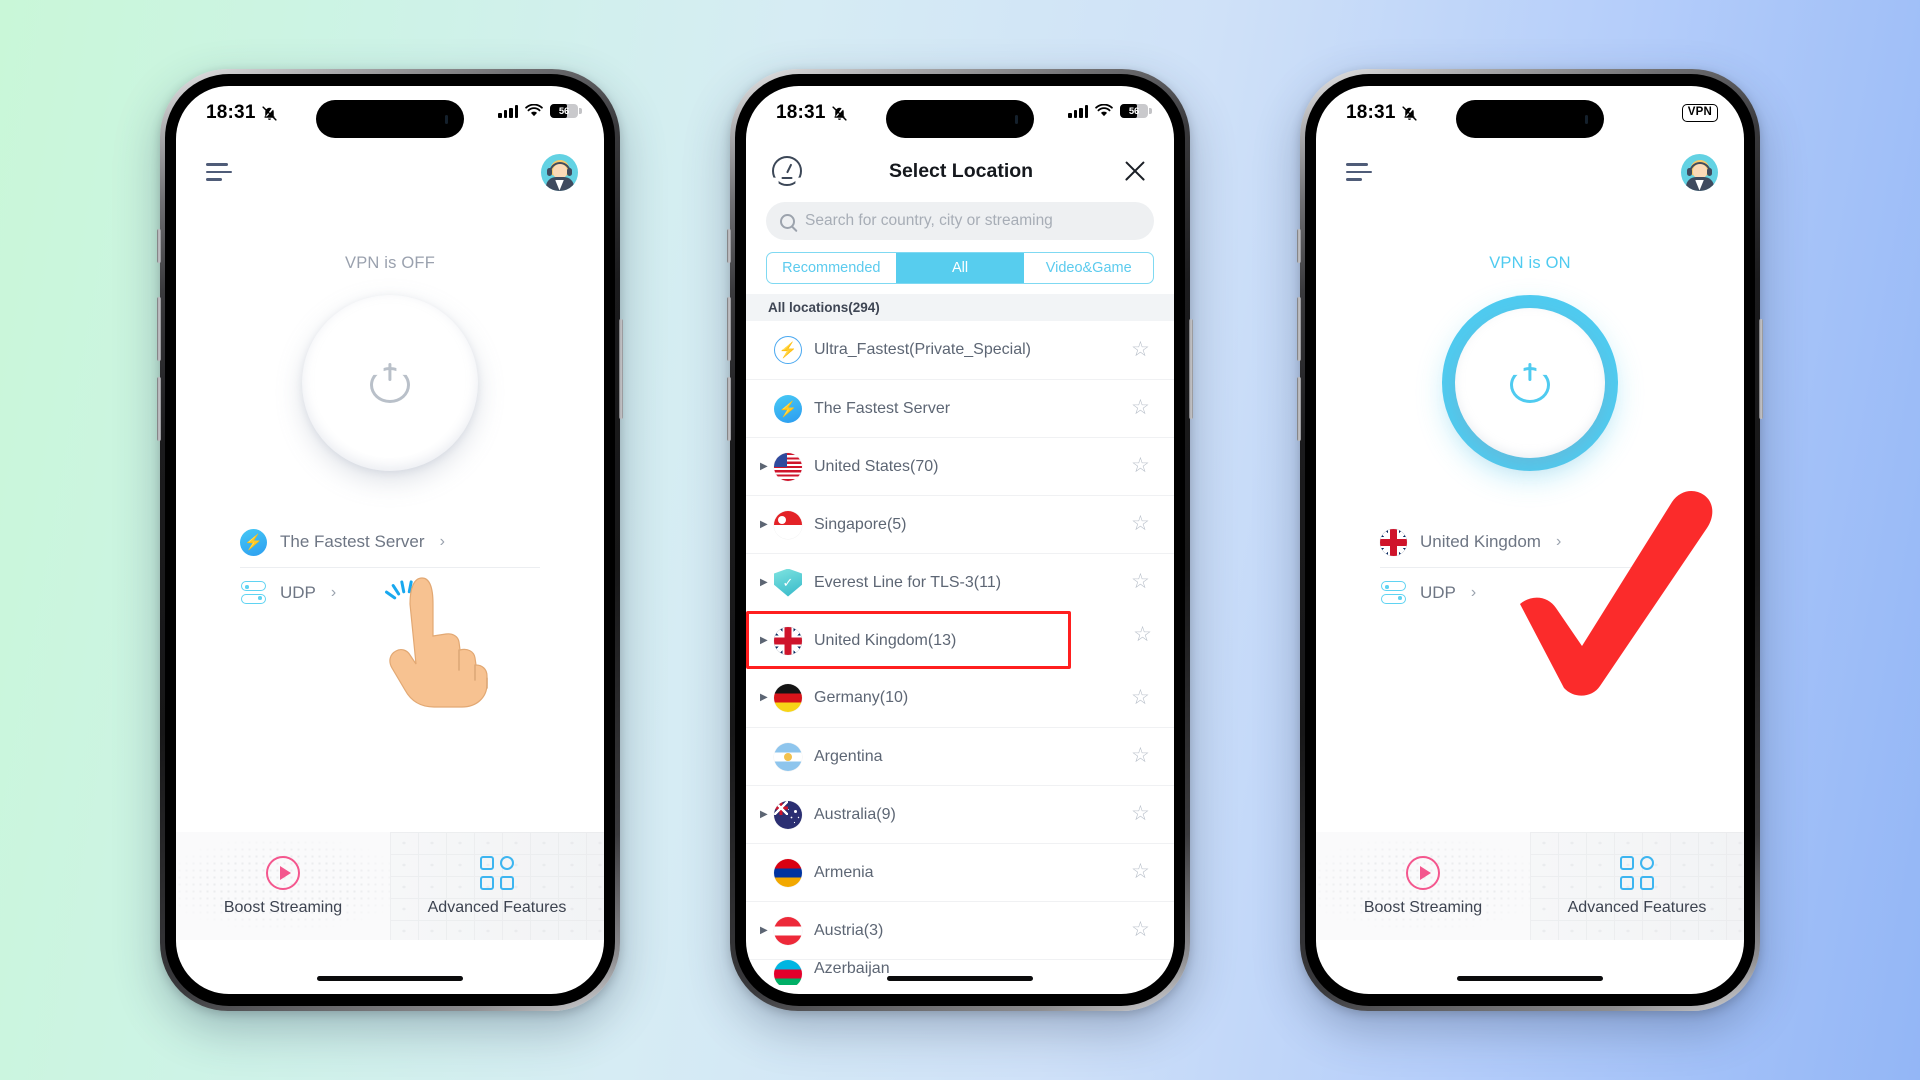 The image size is (1920, 1080). I want to click on boost-streaming-label: Boost Streaming, so click(283, 907).